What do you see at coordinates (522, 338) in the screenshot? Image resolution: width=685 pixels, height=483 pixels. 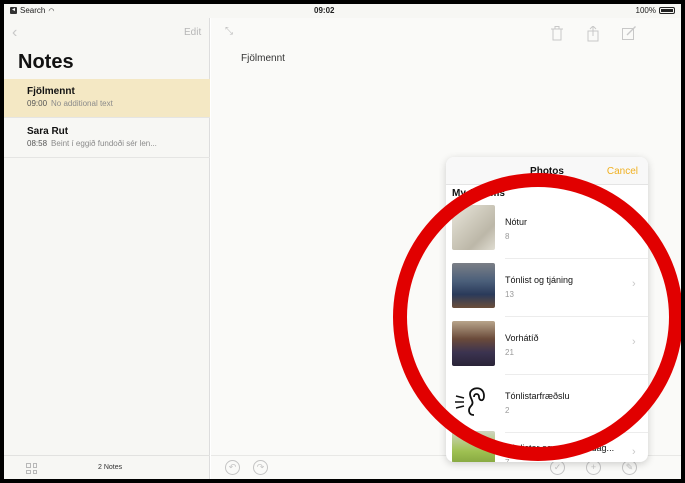 I see `album-name: Vorhátíð` at bounding box center [522, 338].